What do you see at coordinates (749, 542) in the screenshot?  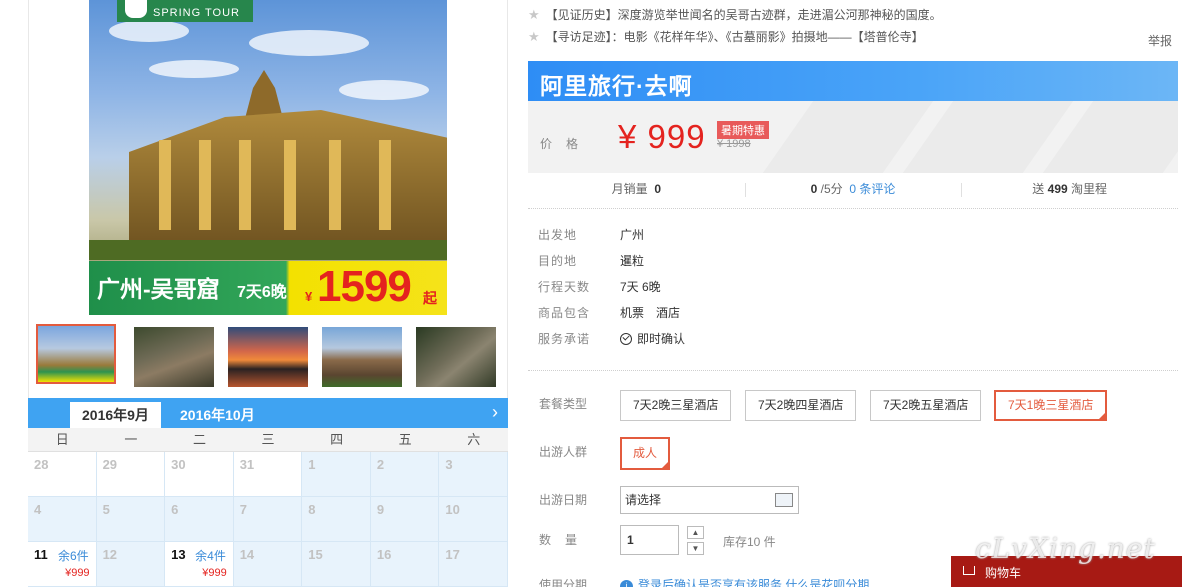 I see `stock-count: 库存10 件` at bounding box center [749, 542].